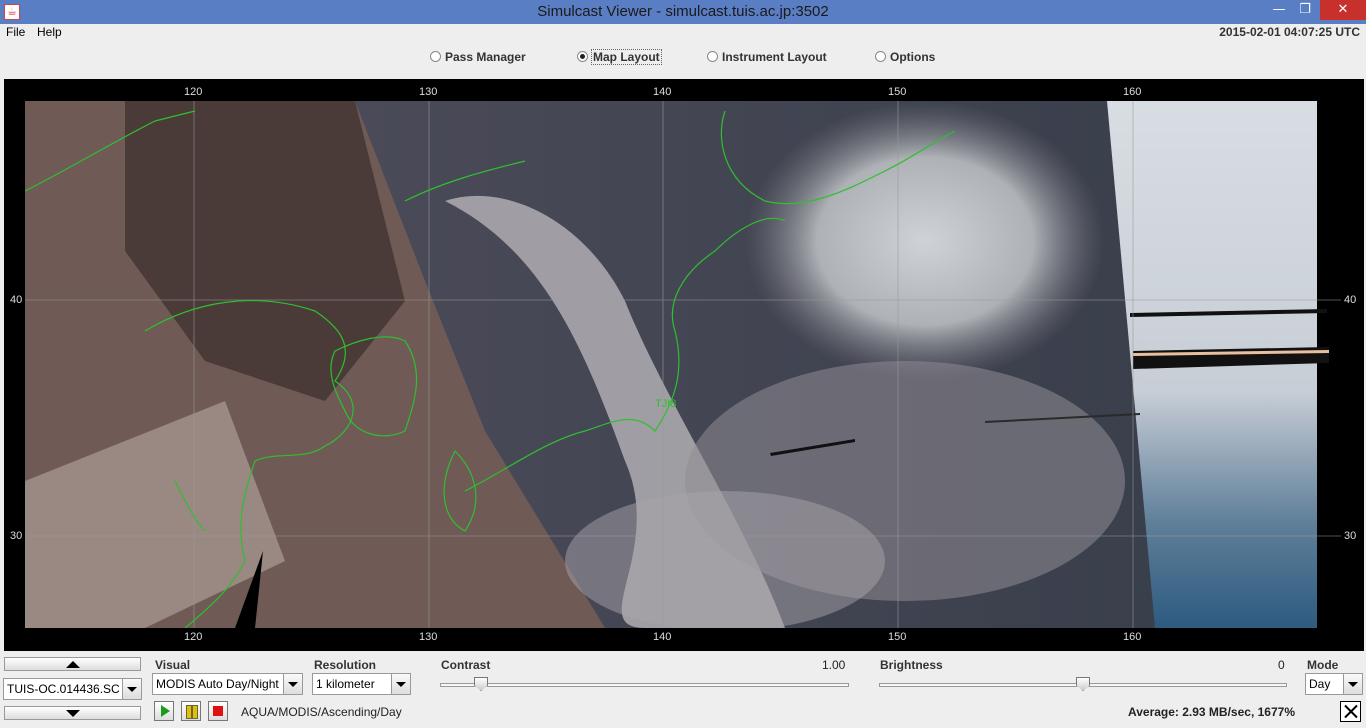 This screenshot has width=1366, height=728. Describe the element at coordinates (925, 241) in the screenshot. I see `cyclone-cloud` at that location.